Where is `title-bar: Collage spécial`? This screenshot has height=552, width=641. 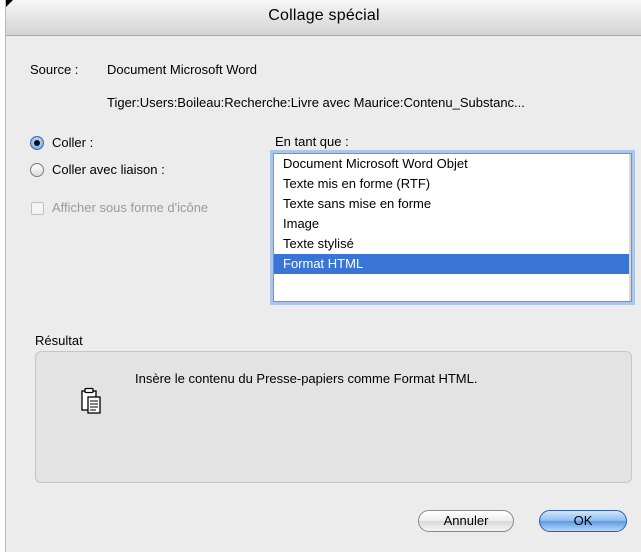
title-bar: Collage spécial is located at coordinates (323, 18).